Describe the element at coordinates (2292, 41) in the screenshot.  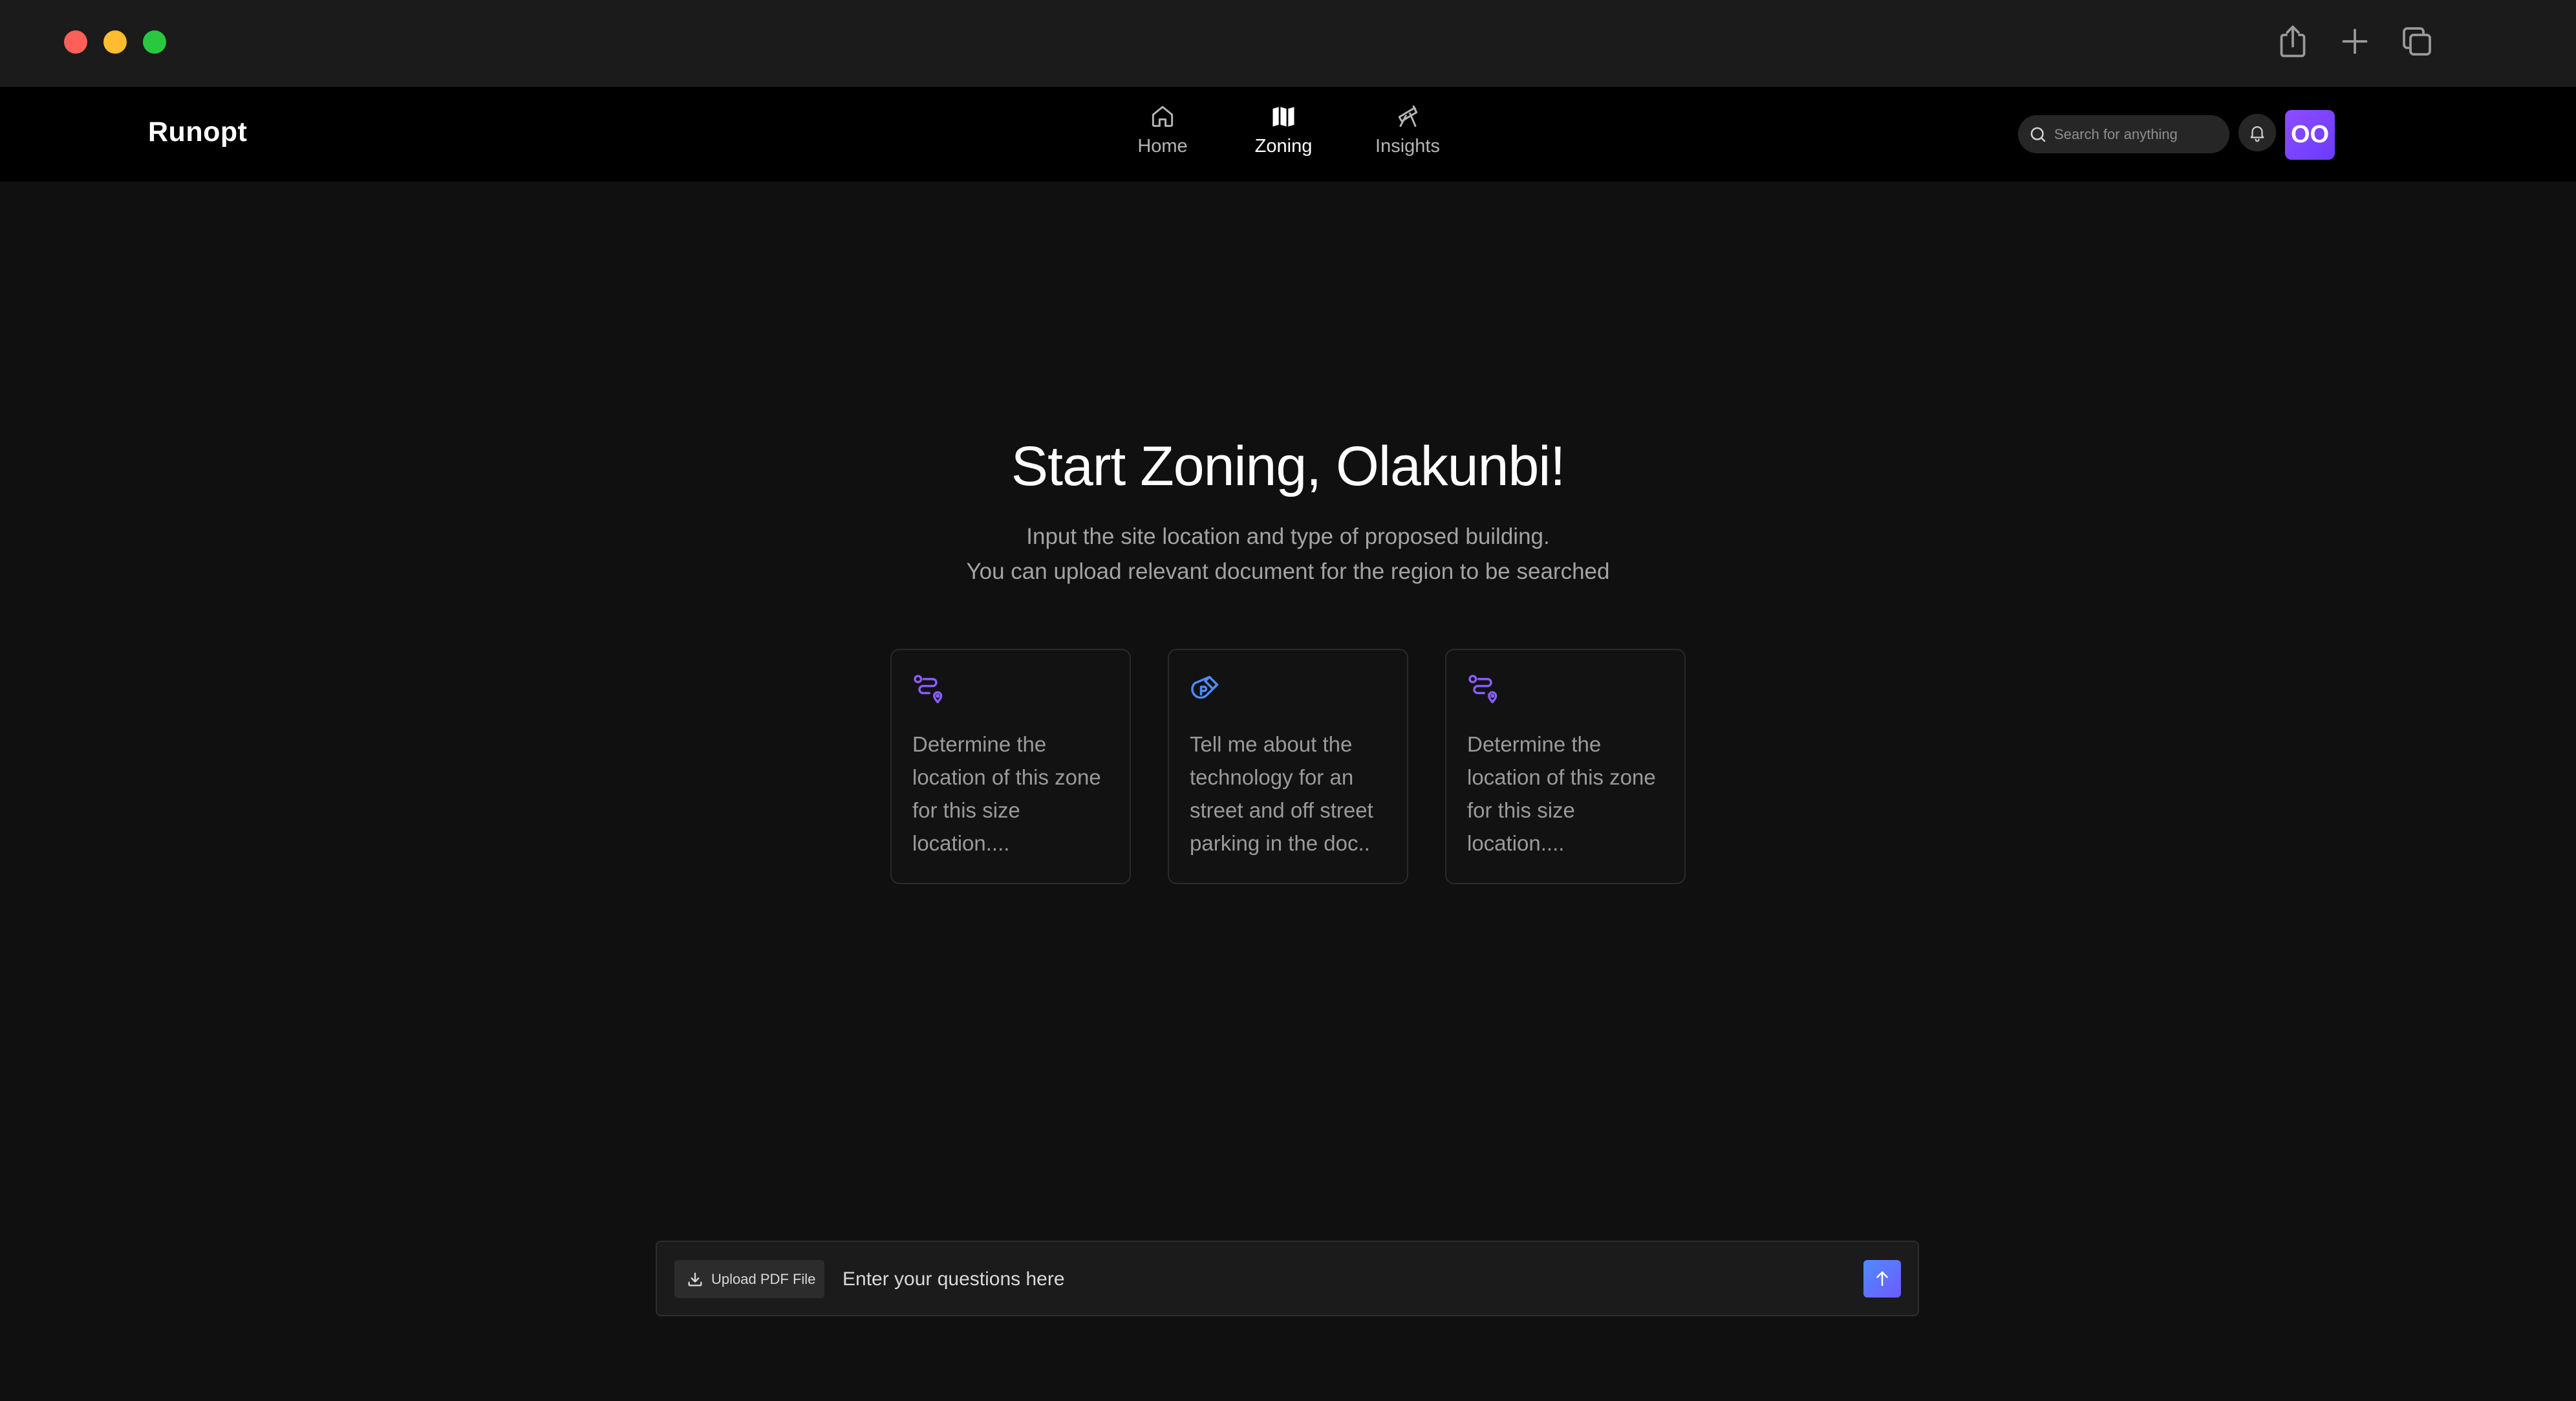
I see `share-icon` at that location.